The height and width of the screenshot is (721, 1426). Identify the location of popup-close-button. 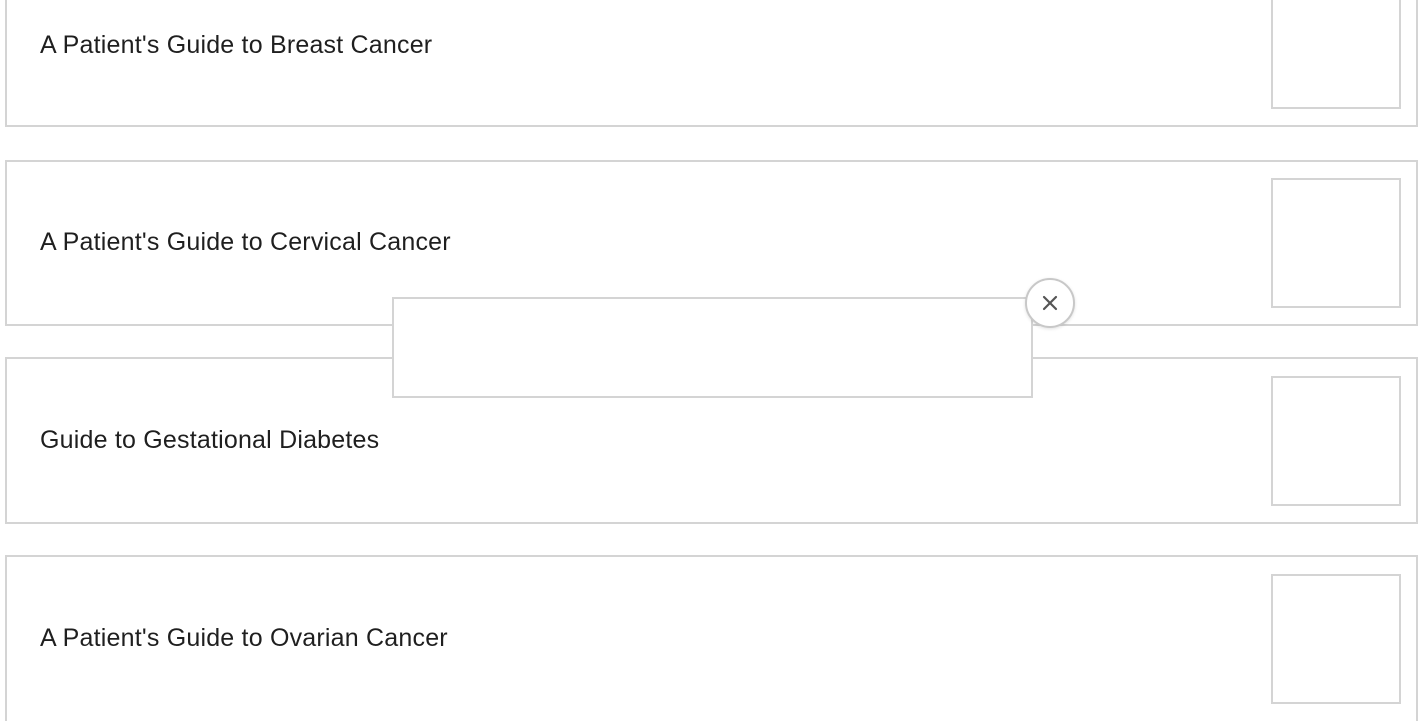
(1050, 303).